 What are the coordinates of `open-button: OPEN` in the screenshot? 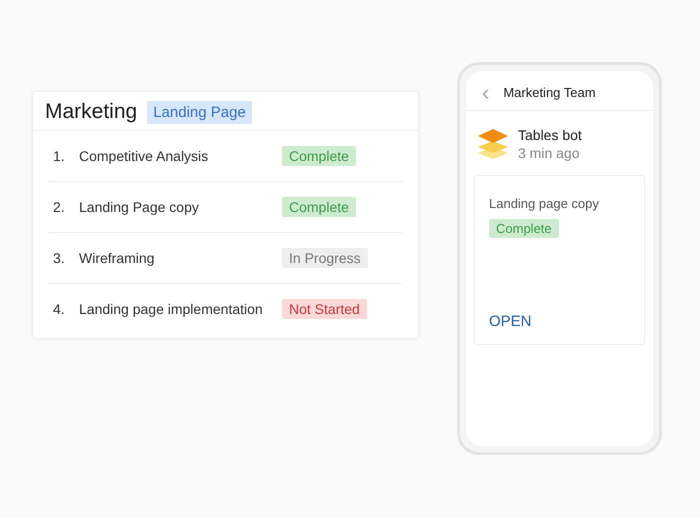 It's located at (510, 321).